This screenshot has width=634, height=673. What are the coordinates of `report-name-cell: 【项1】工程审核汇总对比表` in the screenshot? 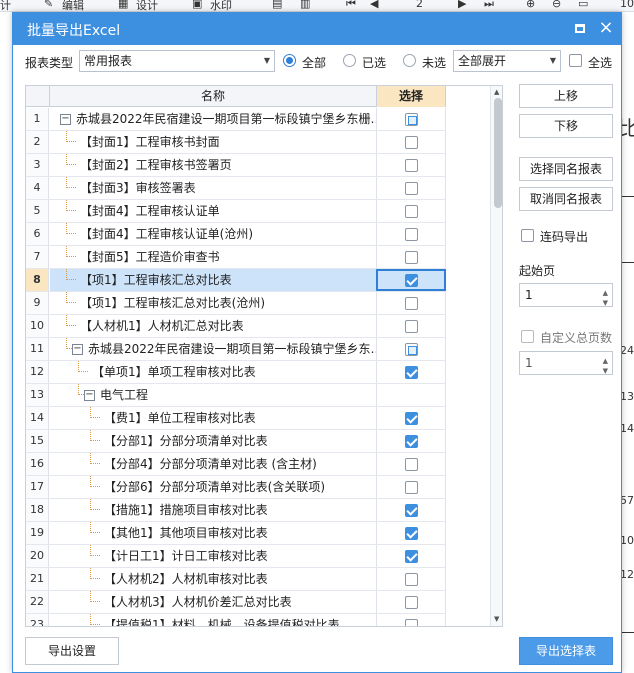 It's located at (213, 280).